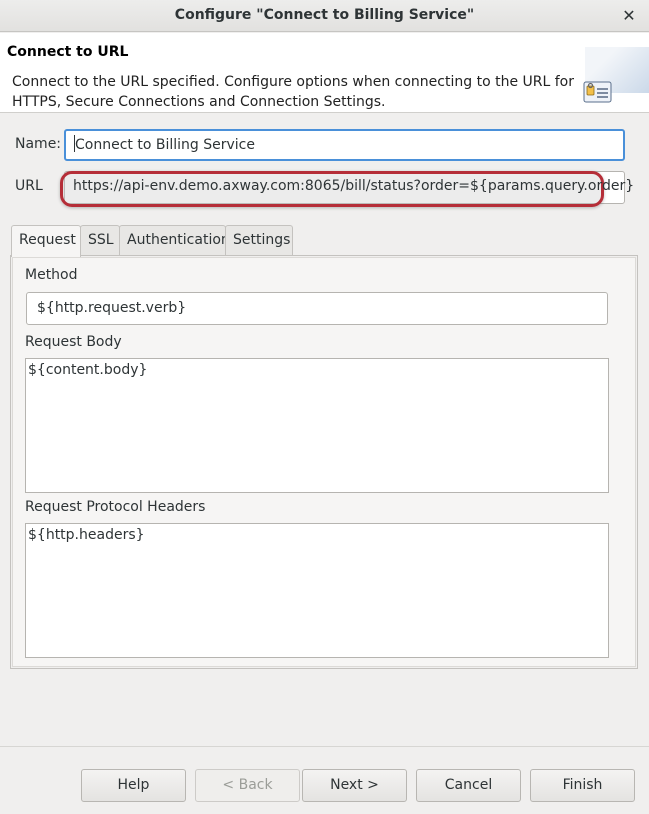 This screenshot has width=649, height=814. Describe the element at coordinates (73, 342) in the screenshot. I see `request-body-label: Request Body` at that location.